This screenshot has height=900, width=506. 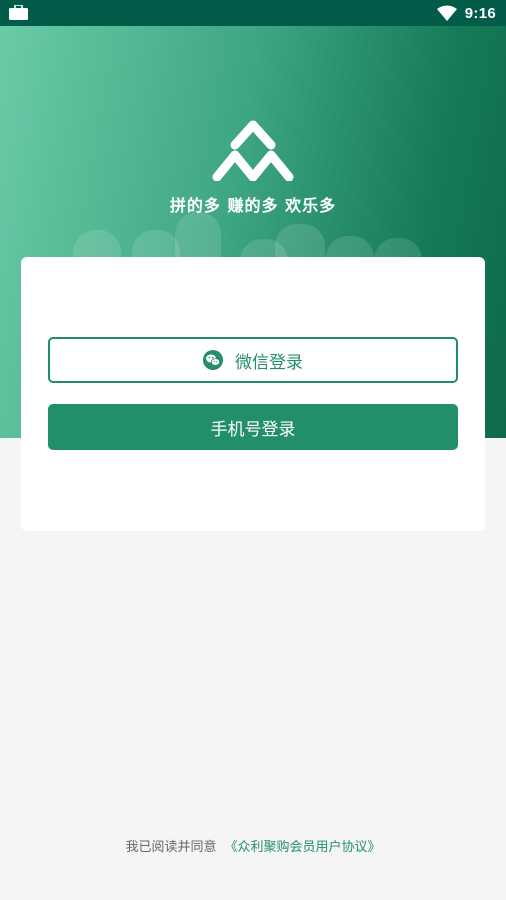 I want to click on wechat-login-button: 微信登录, so click(x=253, y=360).